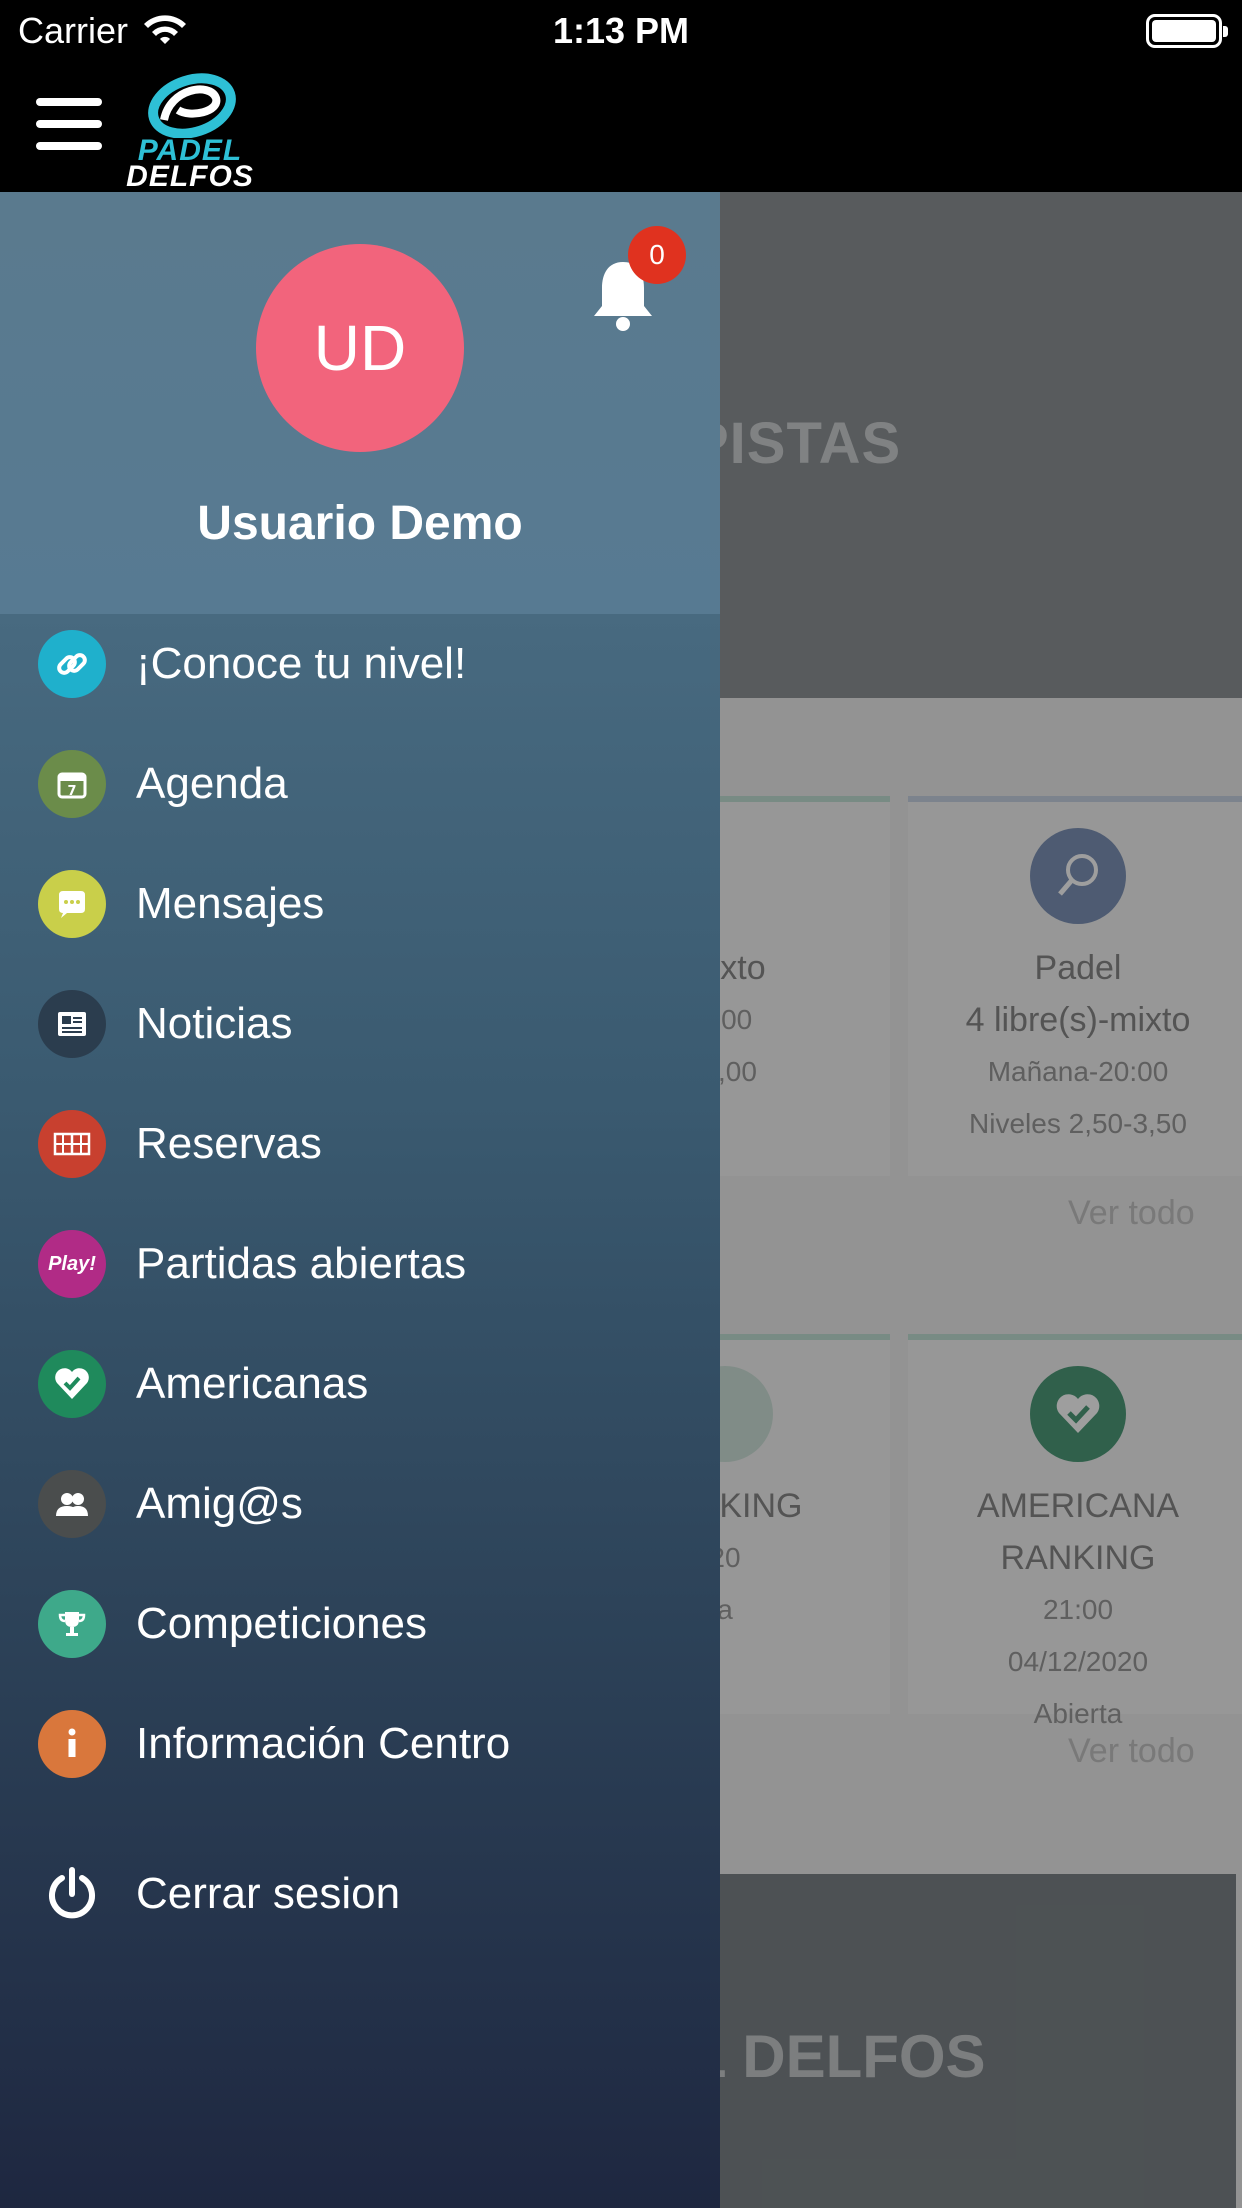 The width and height of the screenshot is (1242, 2208). I want to click on menu-label: Agenda, so click(212, 783).